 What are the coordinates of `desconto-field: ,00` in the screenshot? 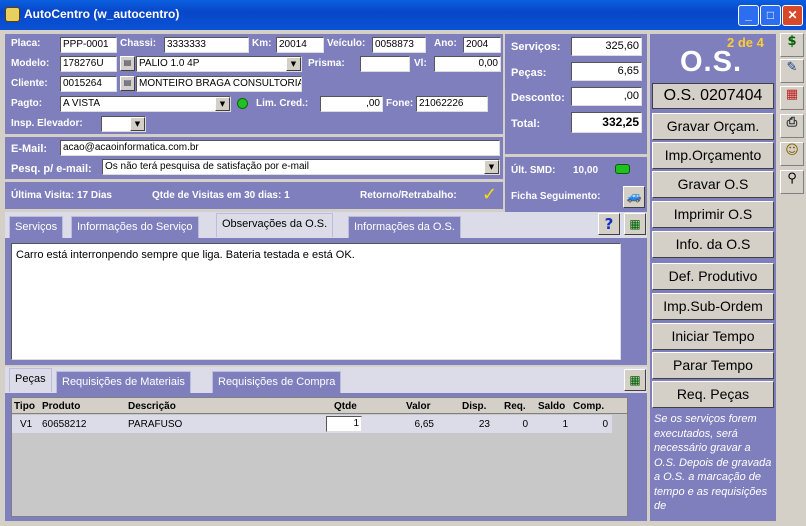 It's located at (606, 96).